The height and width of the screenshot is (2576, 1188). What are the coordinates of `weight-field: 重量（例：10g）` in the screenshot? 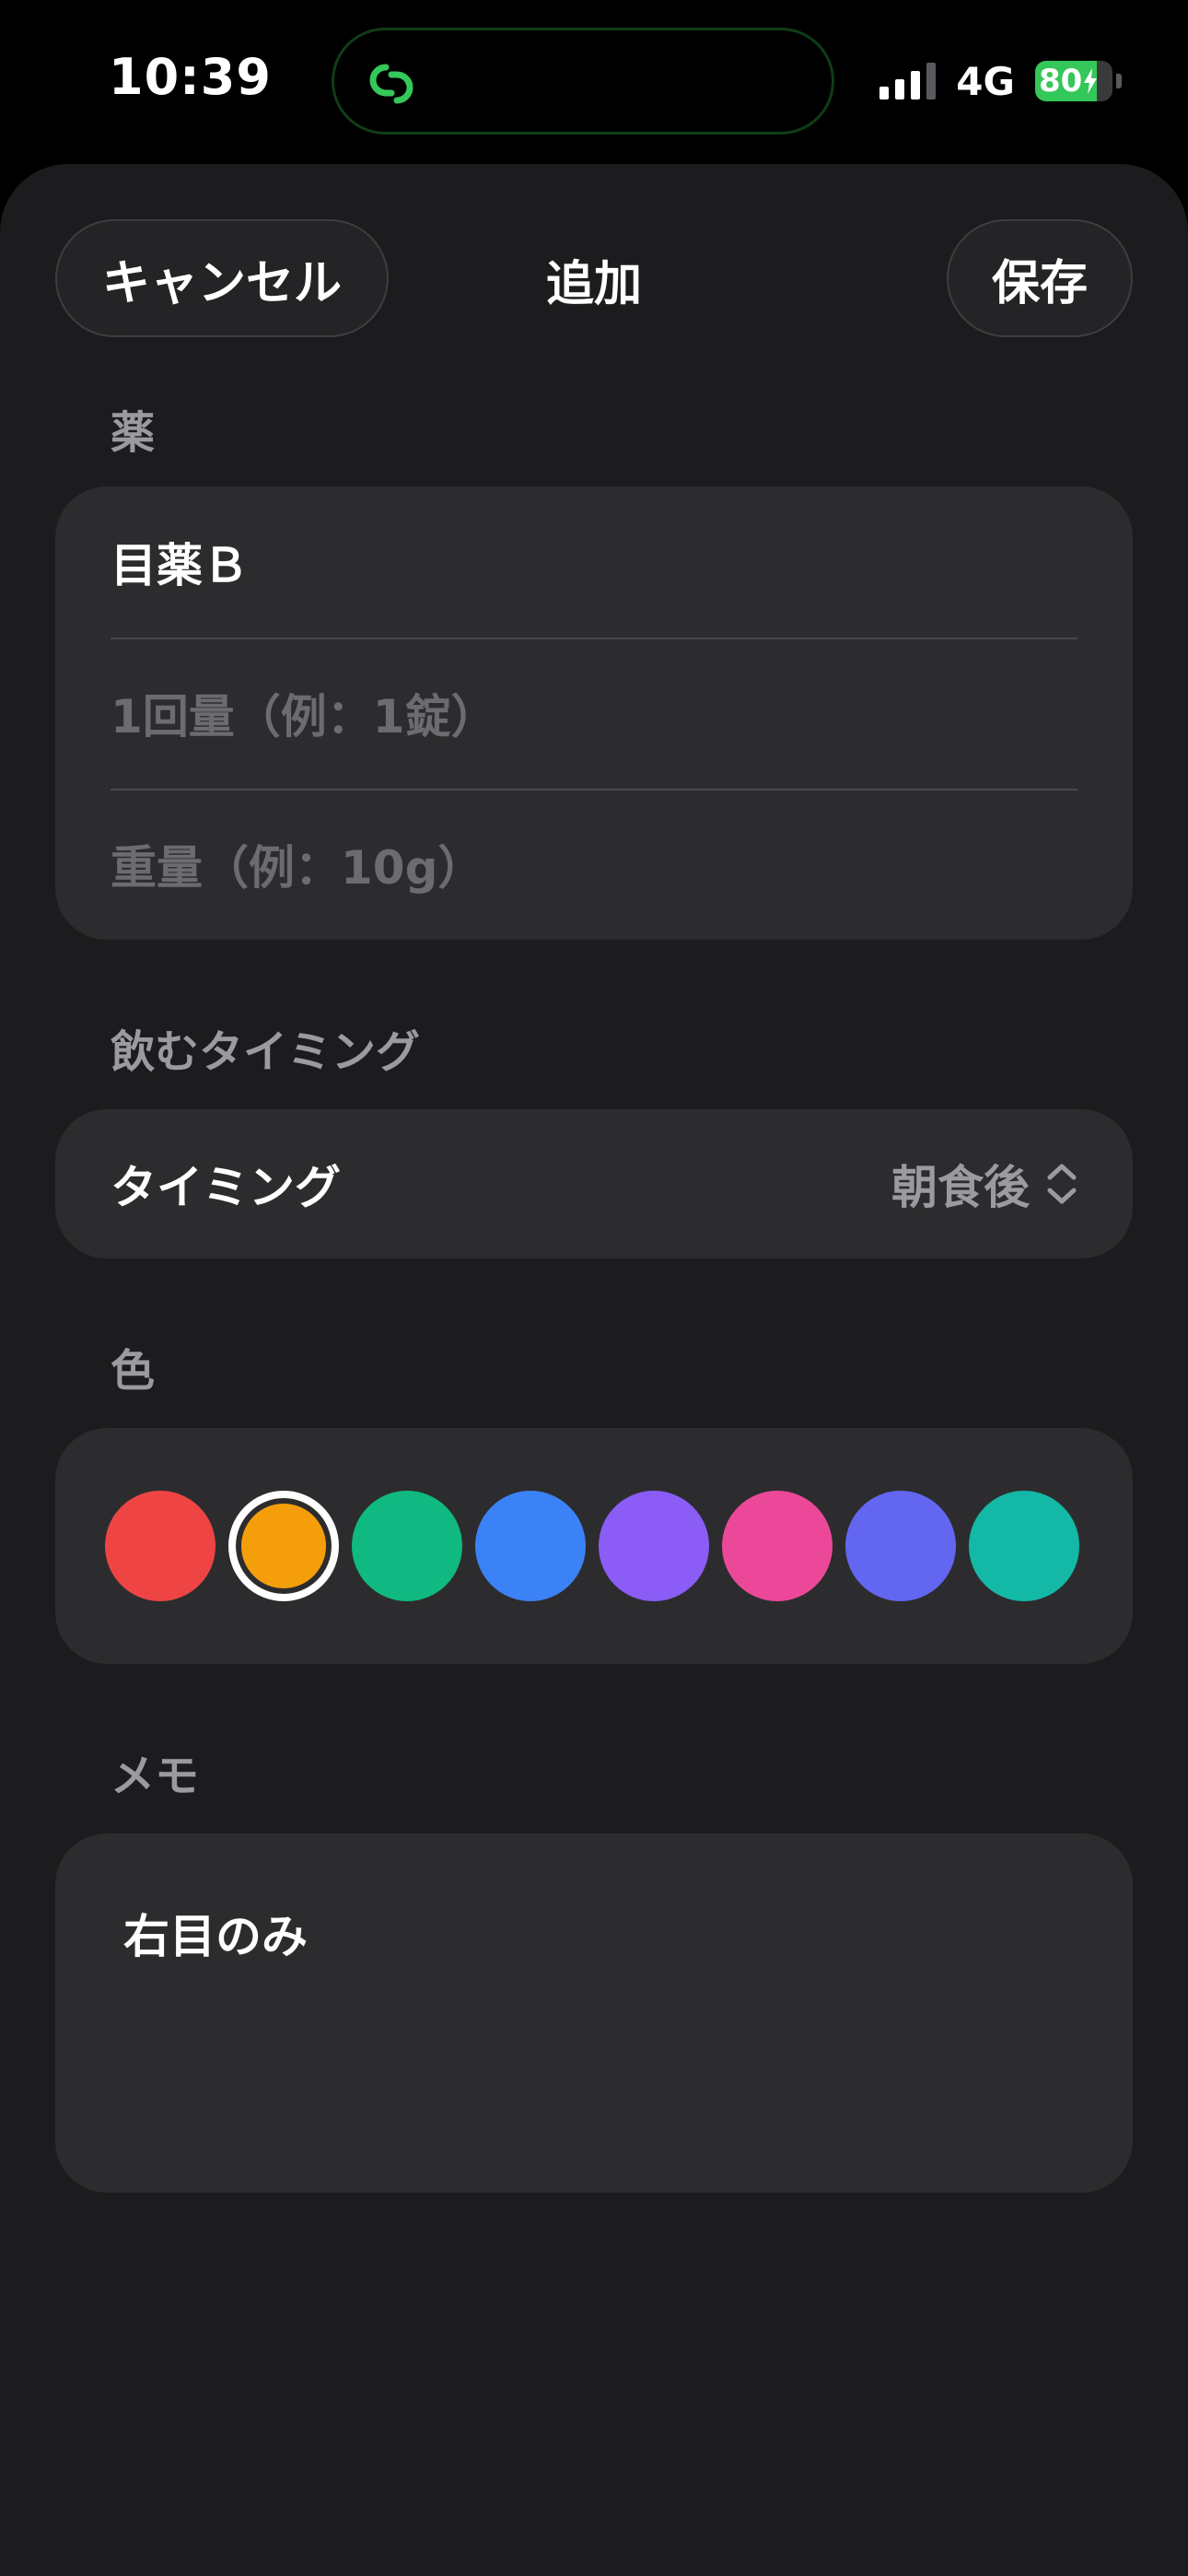 It's located at (594, 864).